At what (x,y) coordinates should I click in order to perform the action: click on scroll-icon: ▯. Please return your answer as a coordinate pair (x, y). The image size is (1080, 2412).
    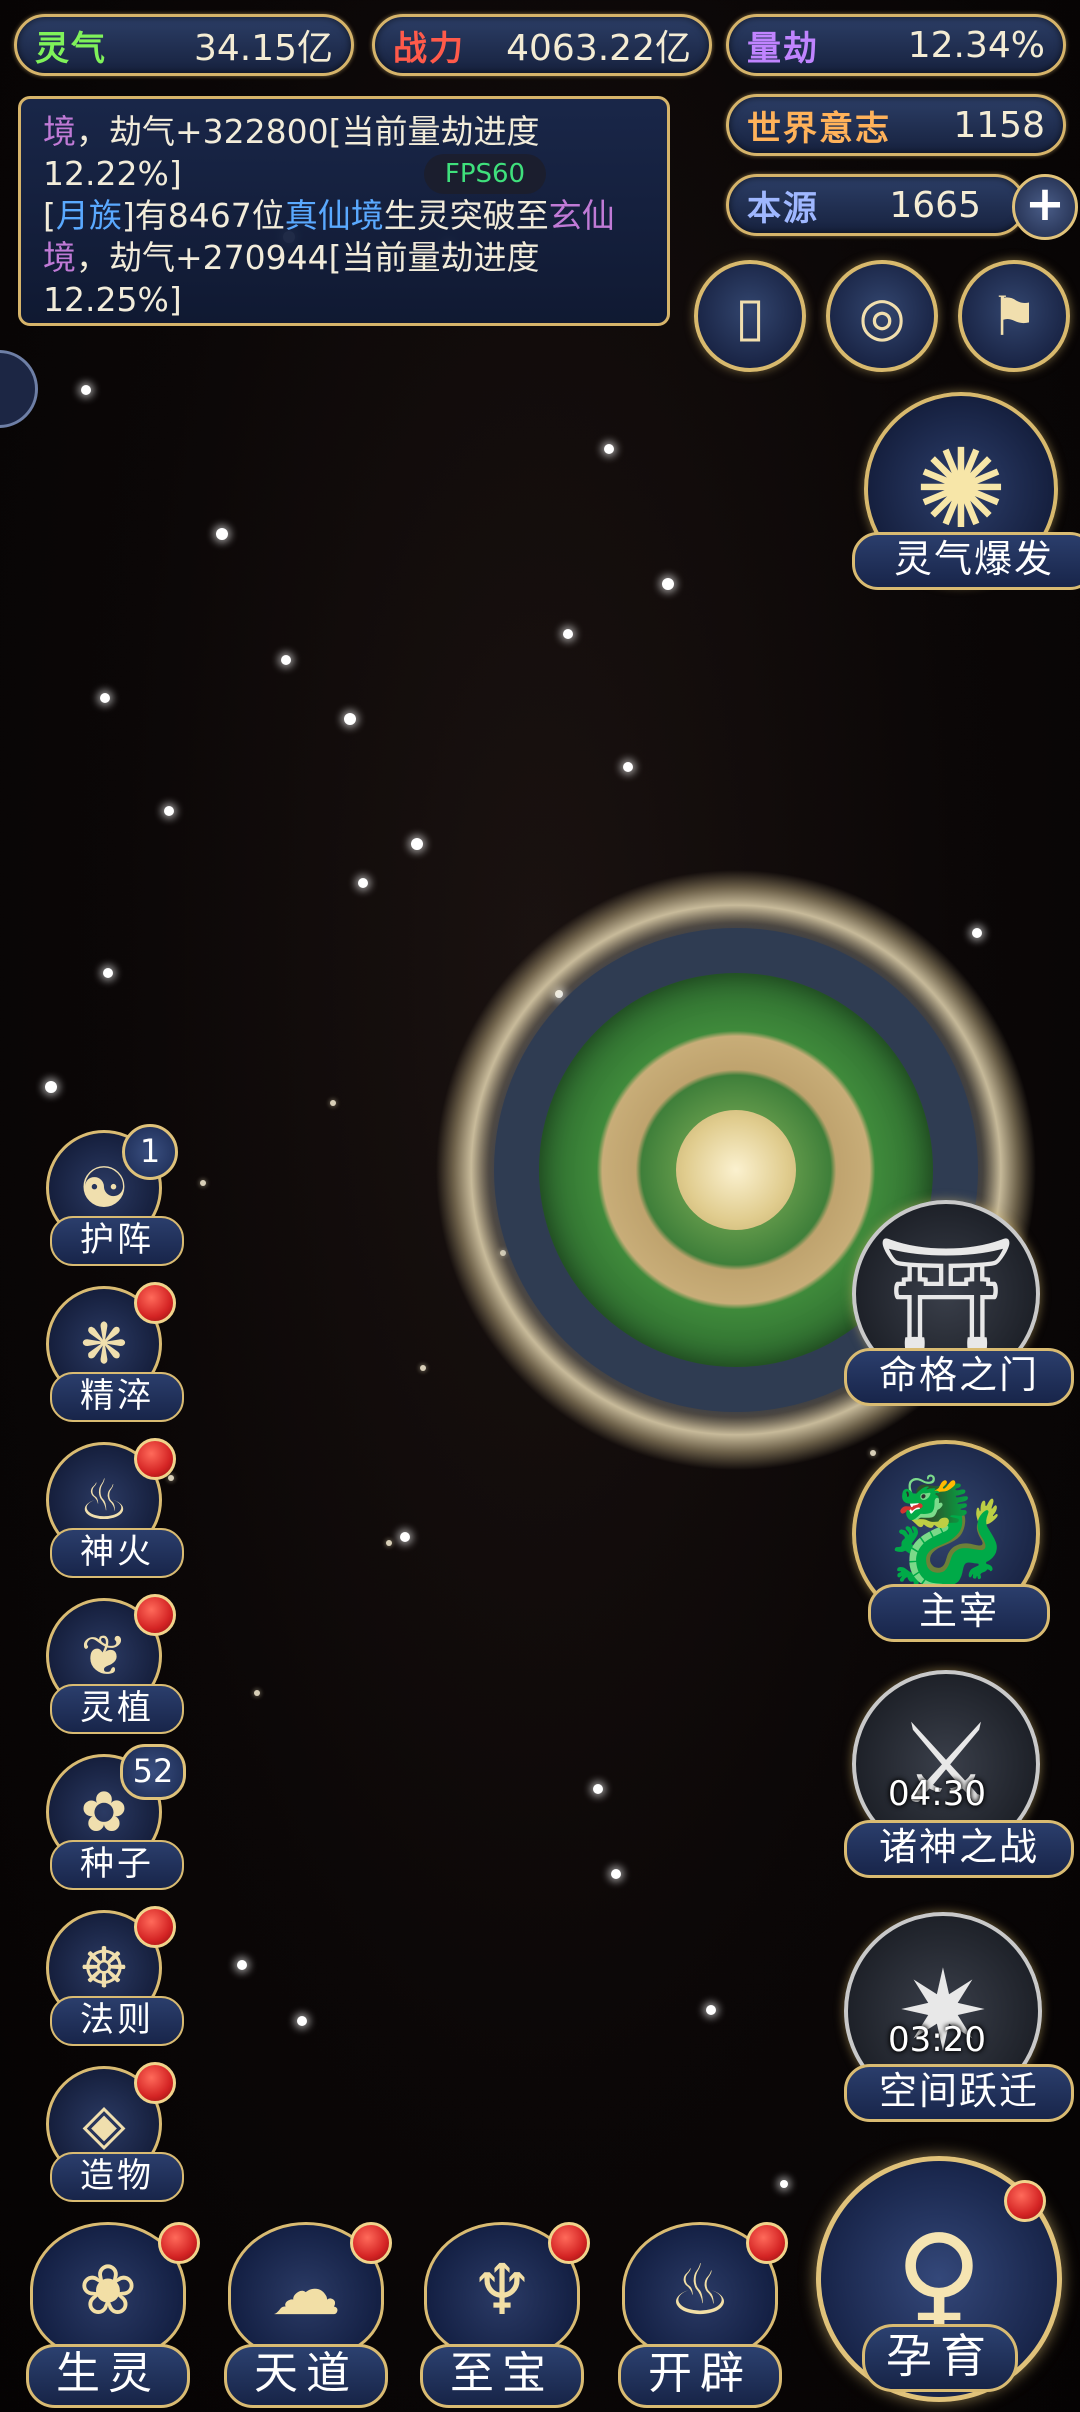
    Looking at the image, I should click on (750, 316).